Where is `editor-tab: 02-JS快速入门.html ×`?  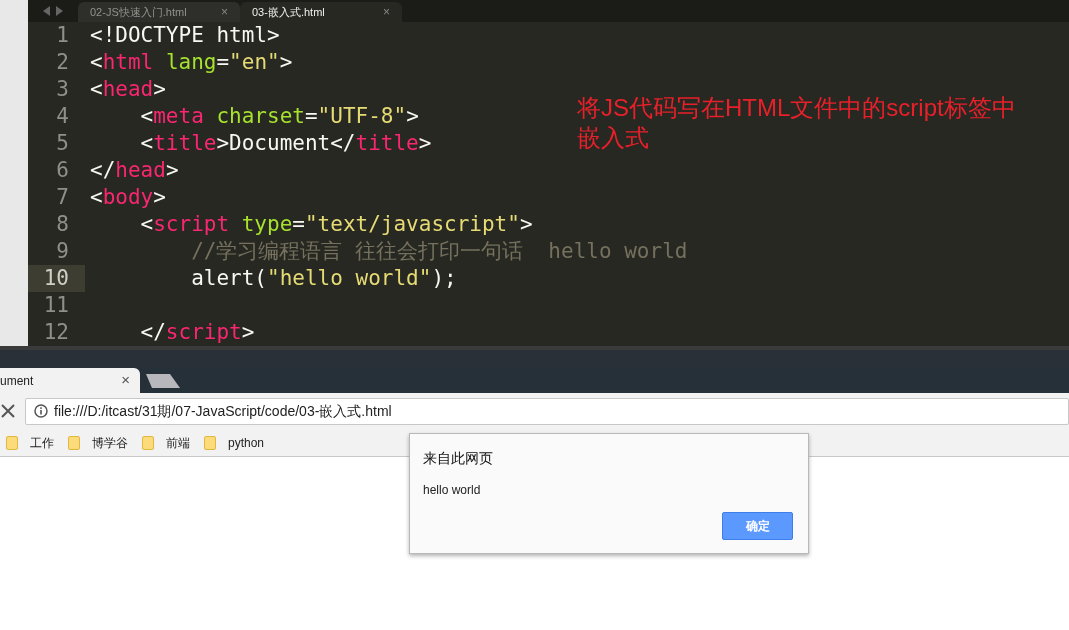 editor-tab: 02-JS快速入门.html × is located at coordinates (159, 12).